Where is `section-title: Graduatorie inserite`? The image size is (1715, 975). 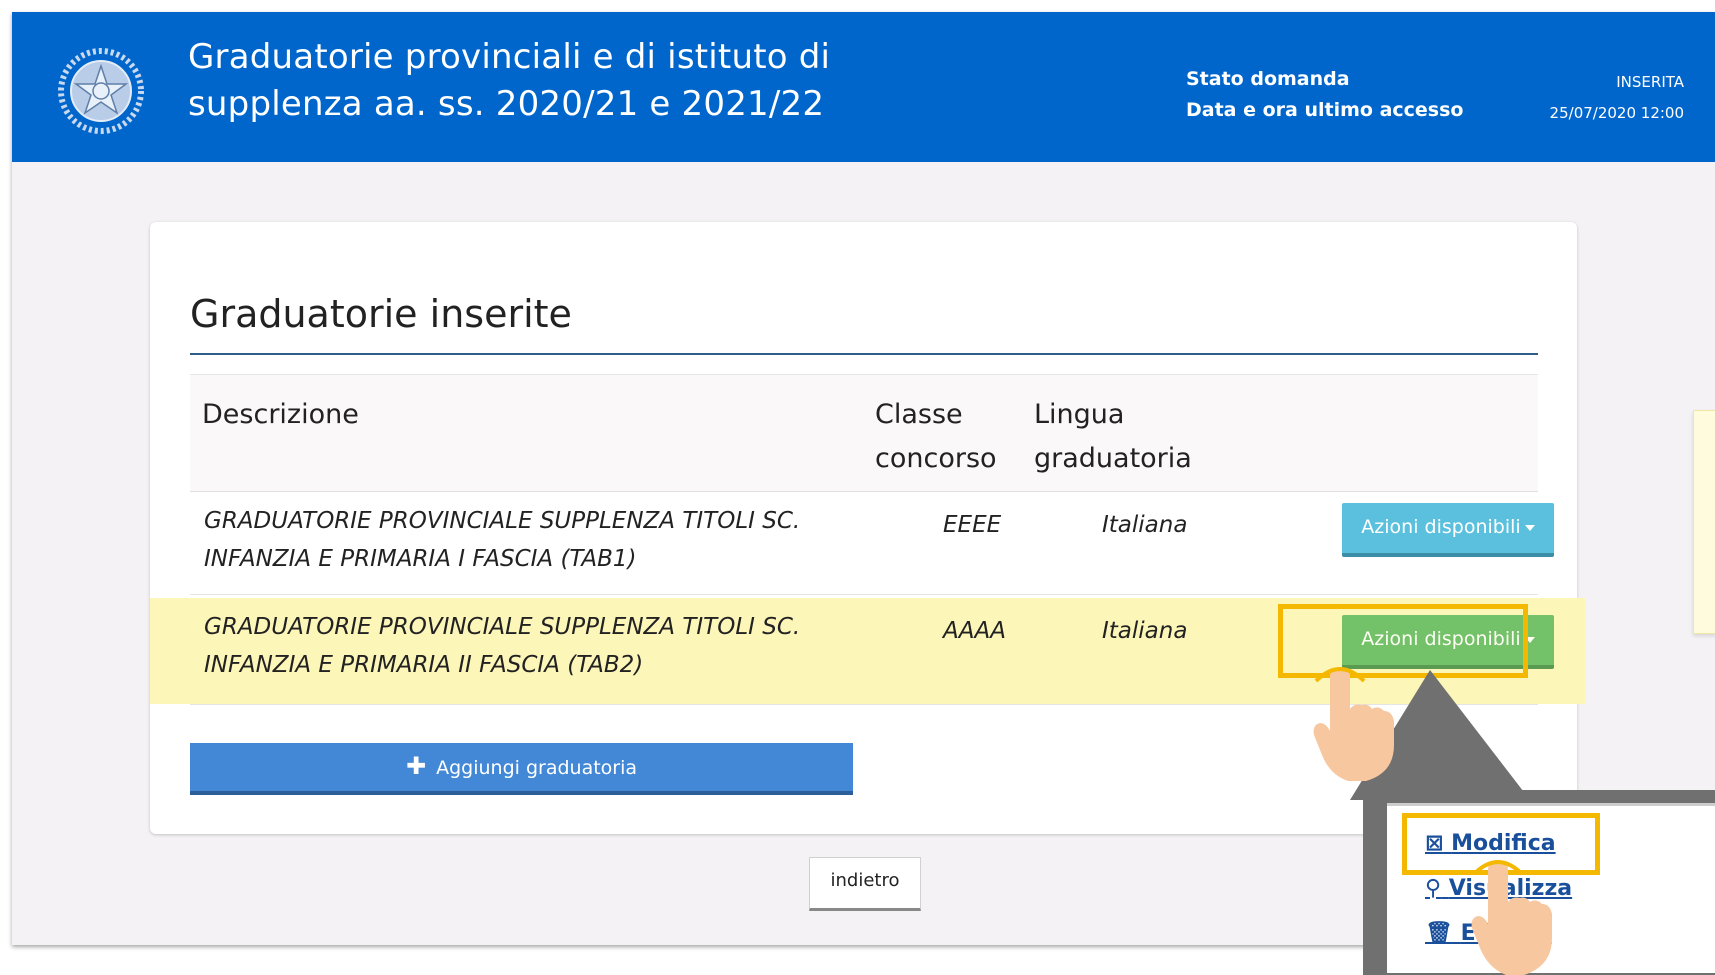
section-title: Graduatorie inserite is located at coordinates (381, 314).